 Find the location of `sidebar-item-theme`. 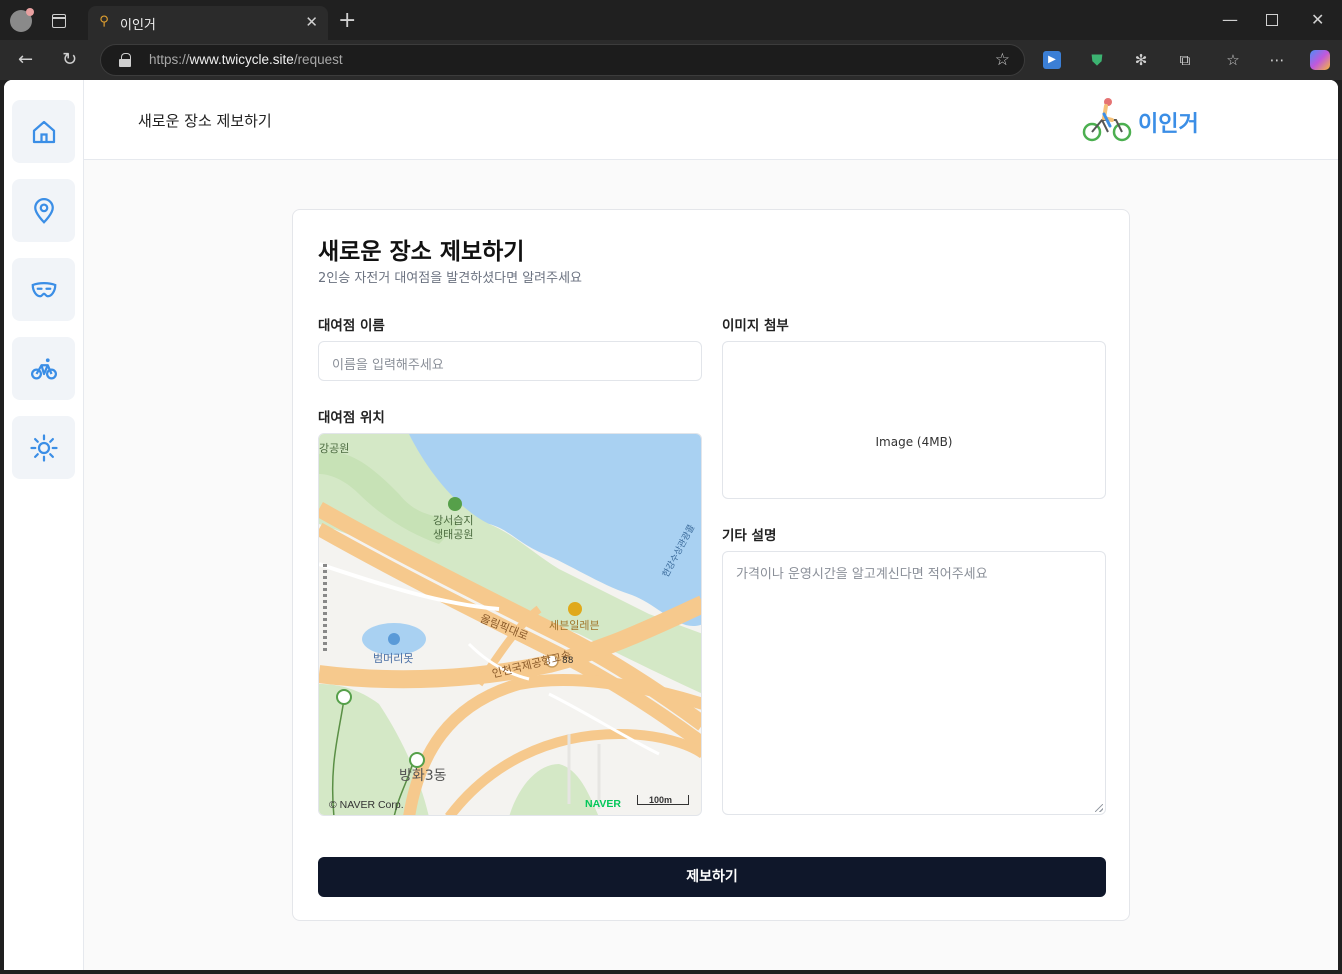

sidebar-item-theme is located at coordinates (43, 447).